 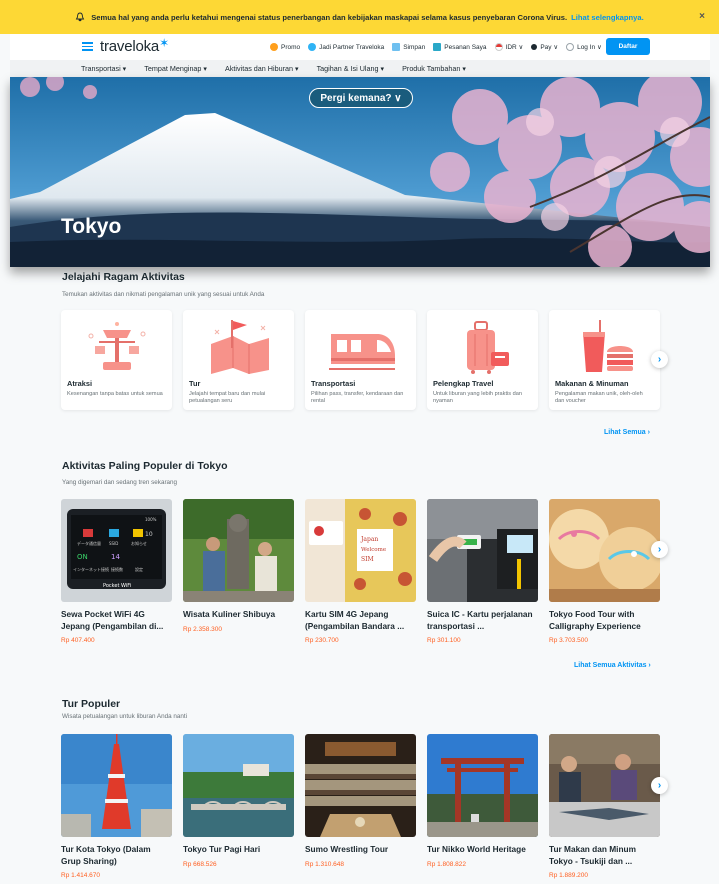 What do you see at coordinates (113, 543) in the screenshot?
I see `wifi-screen-text: SSID` at bounding box center [113, 543].